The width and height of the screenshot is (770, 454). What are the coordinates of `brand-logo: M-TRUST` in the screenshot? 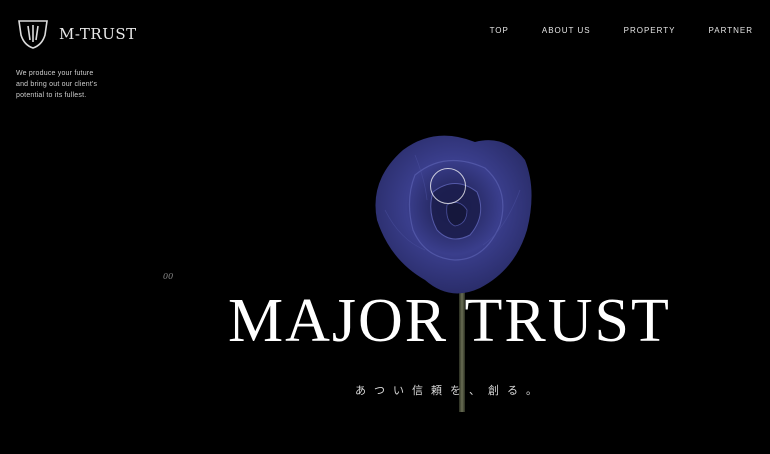 It's located at (76, 34).